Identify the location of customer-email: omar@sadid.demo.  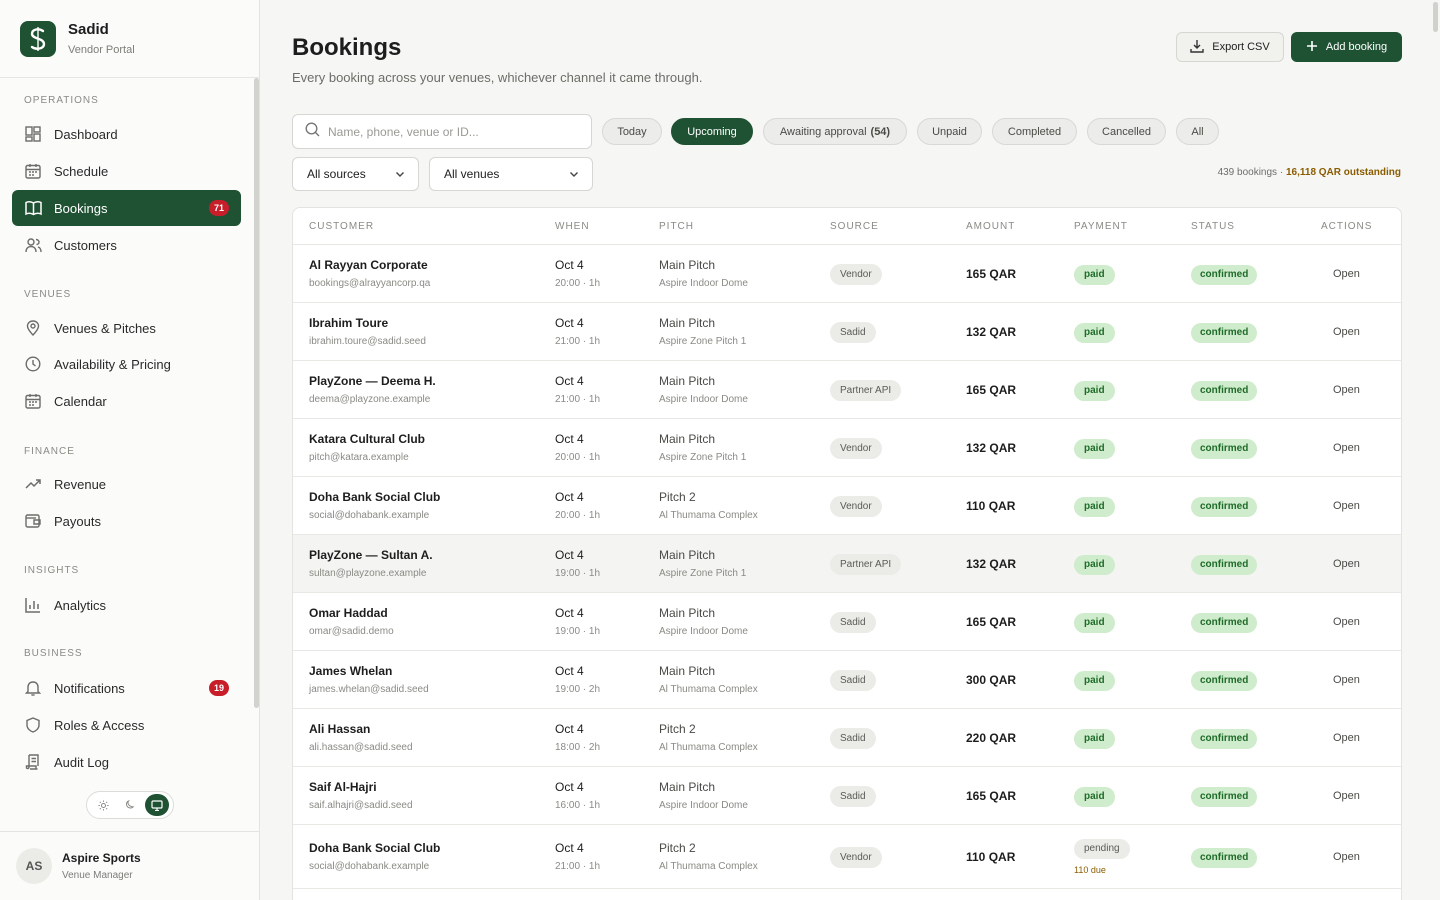
(351, 631).